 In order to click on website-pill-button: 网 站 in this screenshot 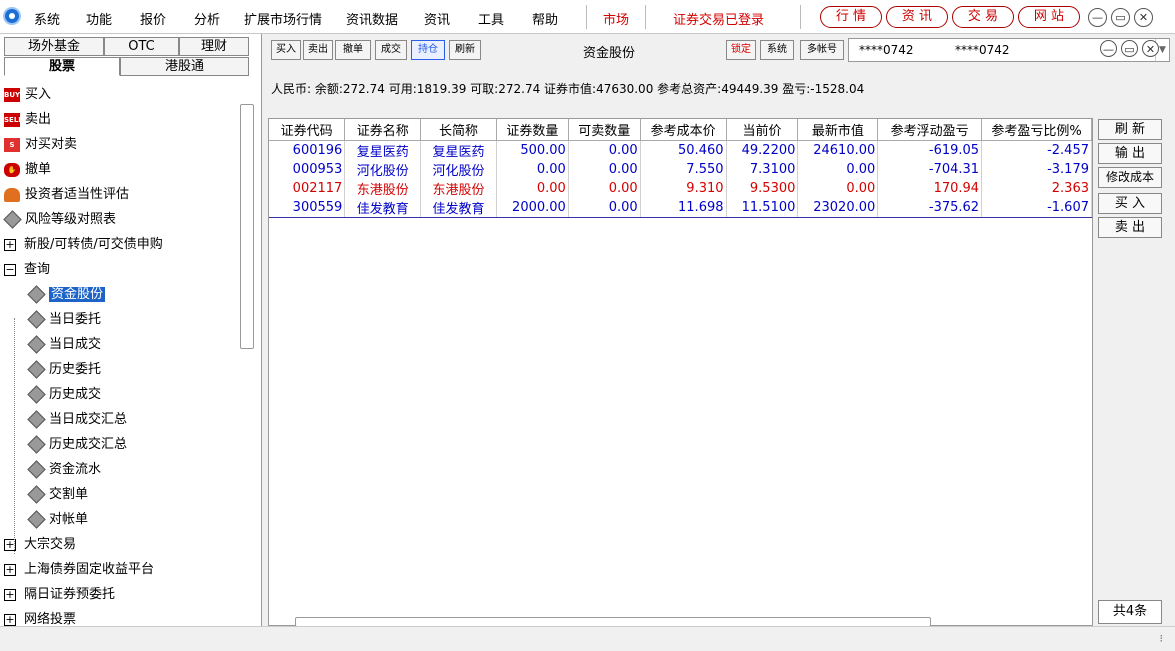, I will do `click(1049, 17)`.